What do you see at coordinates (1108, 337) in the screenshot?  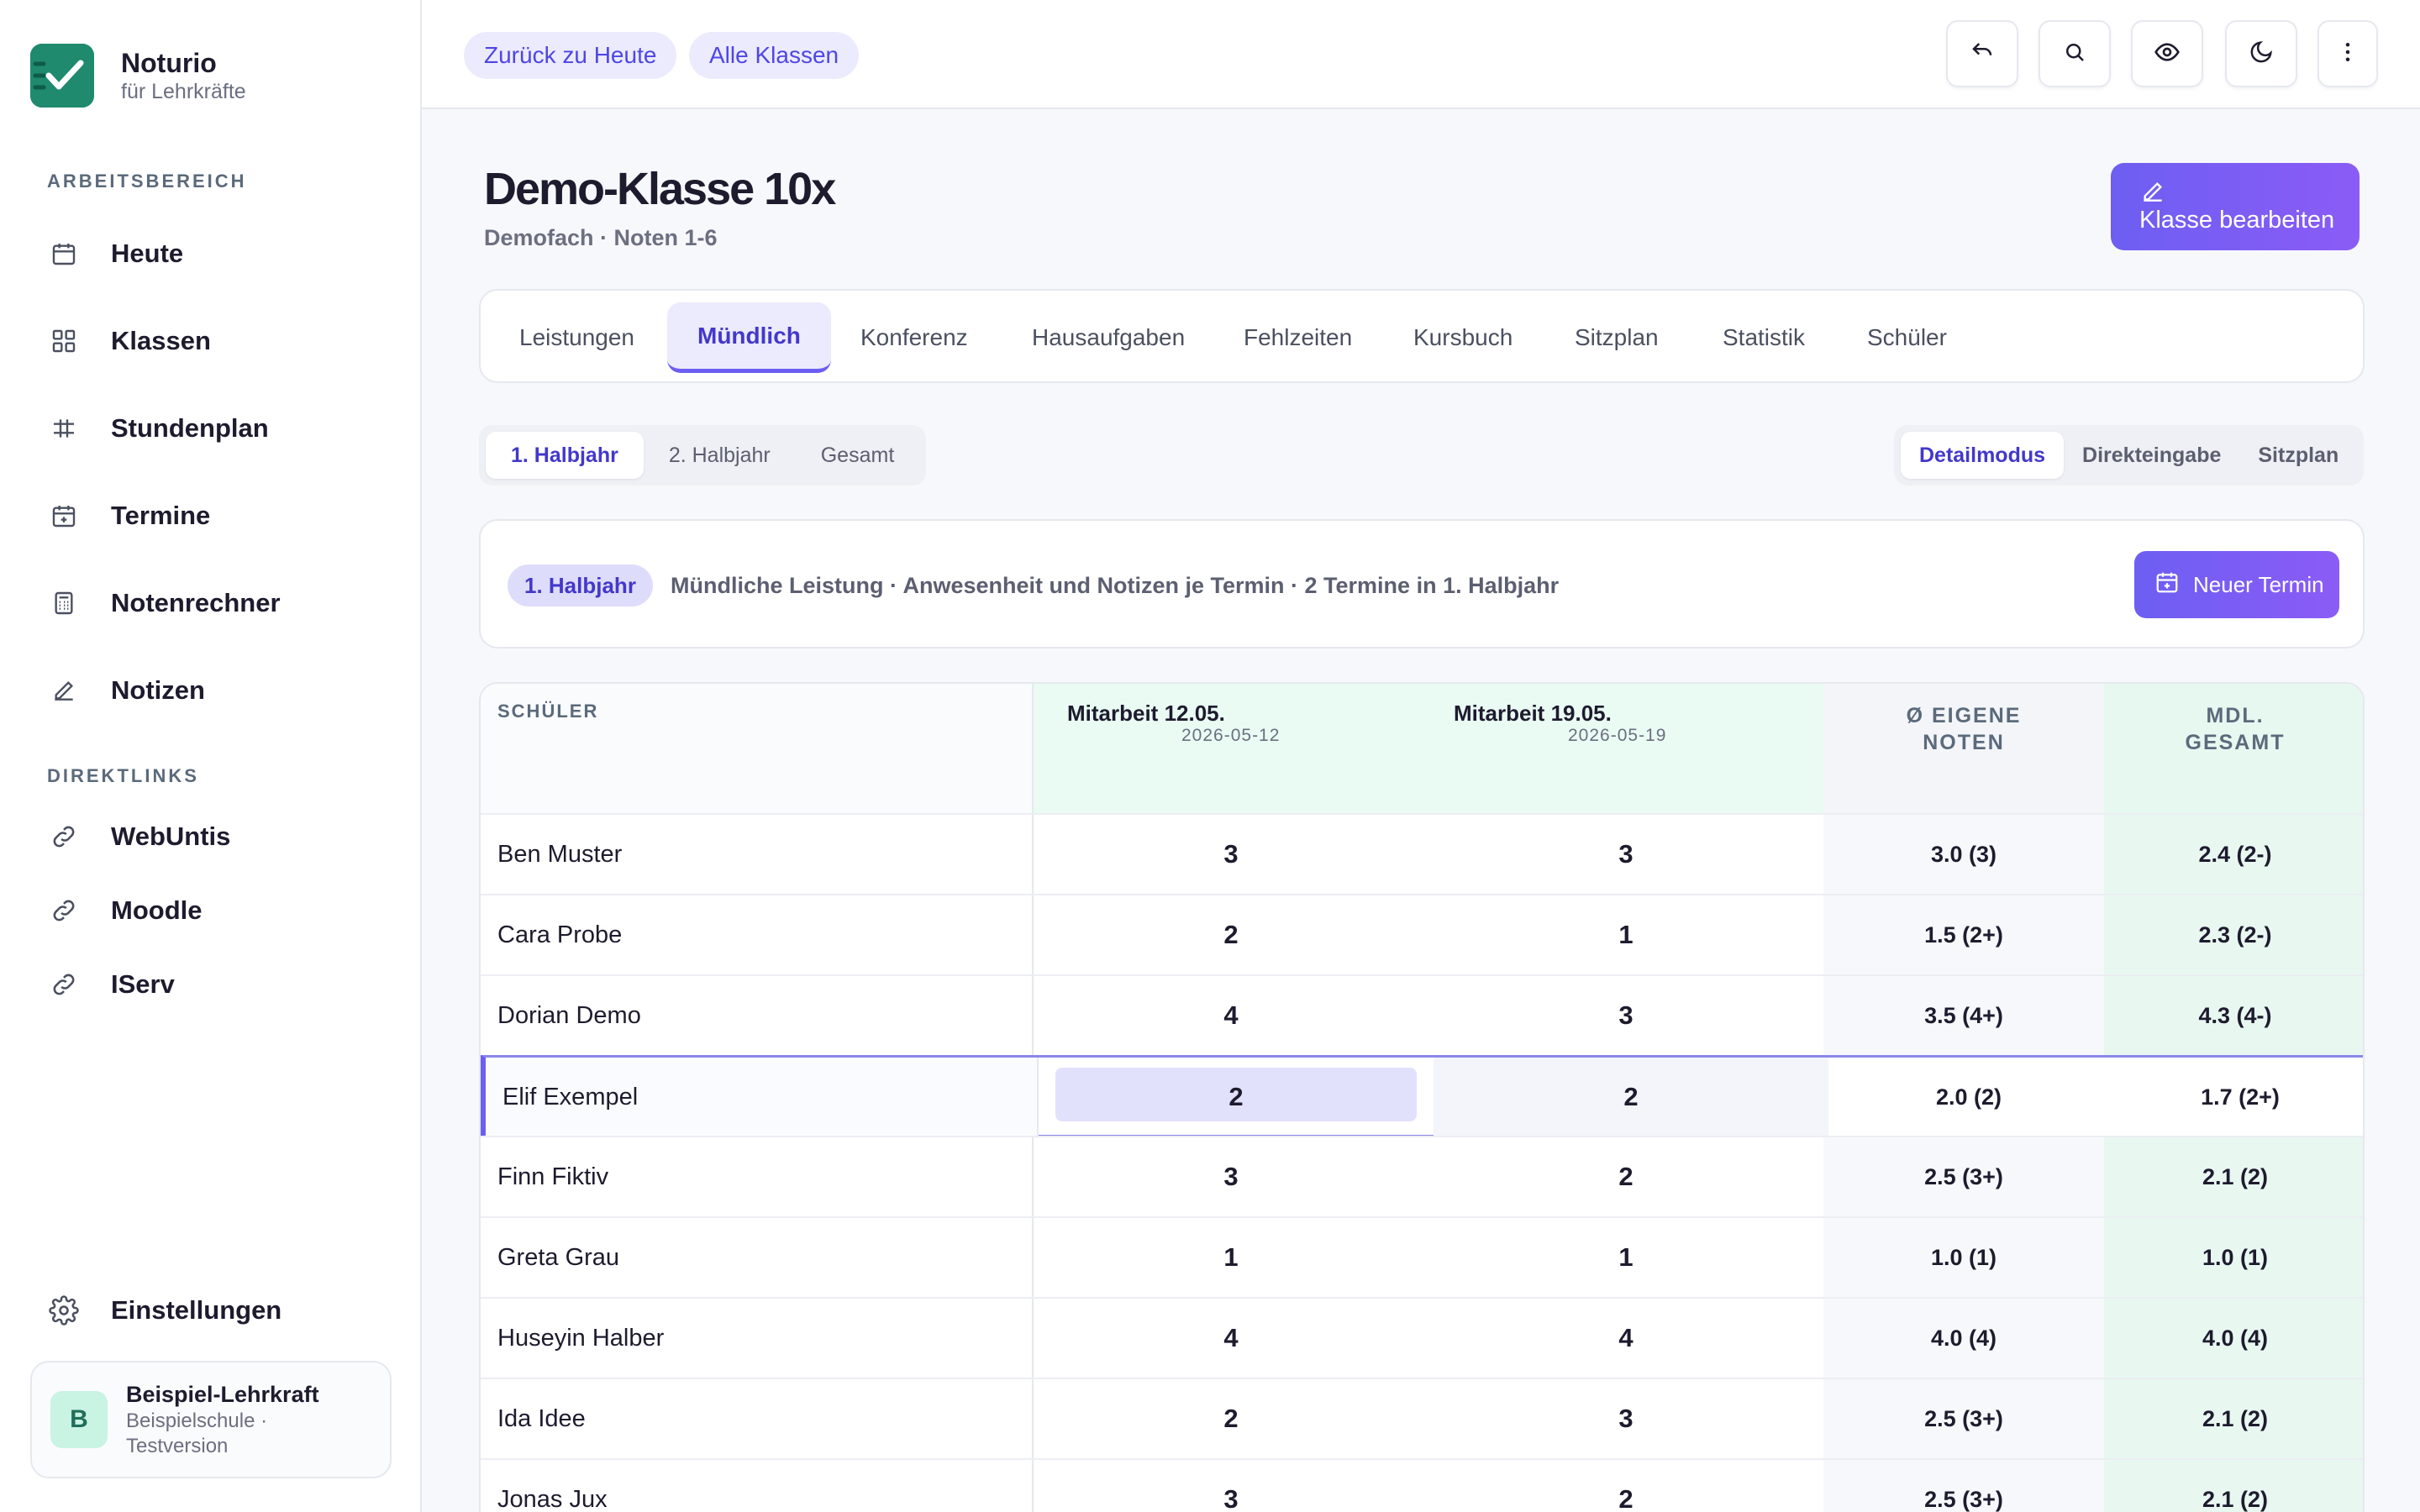 I see `tab-hausaufgaben: Hausaufgaben` at bounding box center [1108, 337].